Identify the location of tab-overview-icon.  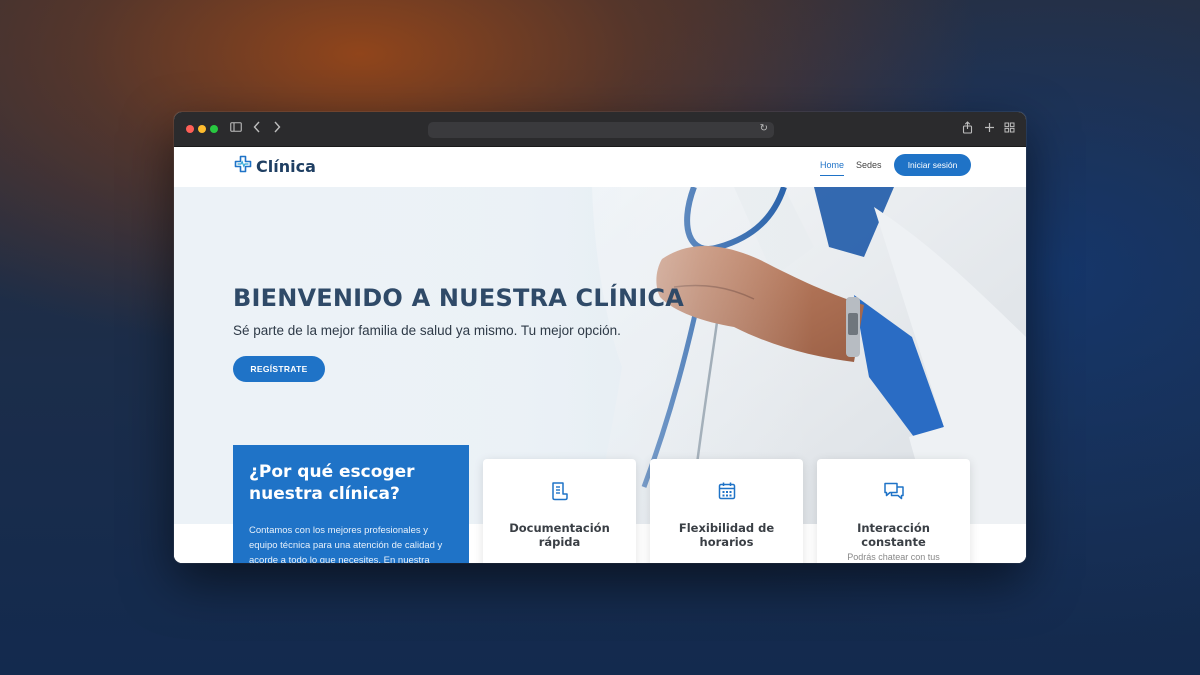
(1009, 129).